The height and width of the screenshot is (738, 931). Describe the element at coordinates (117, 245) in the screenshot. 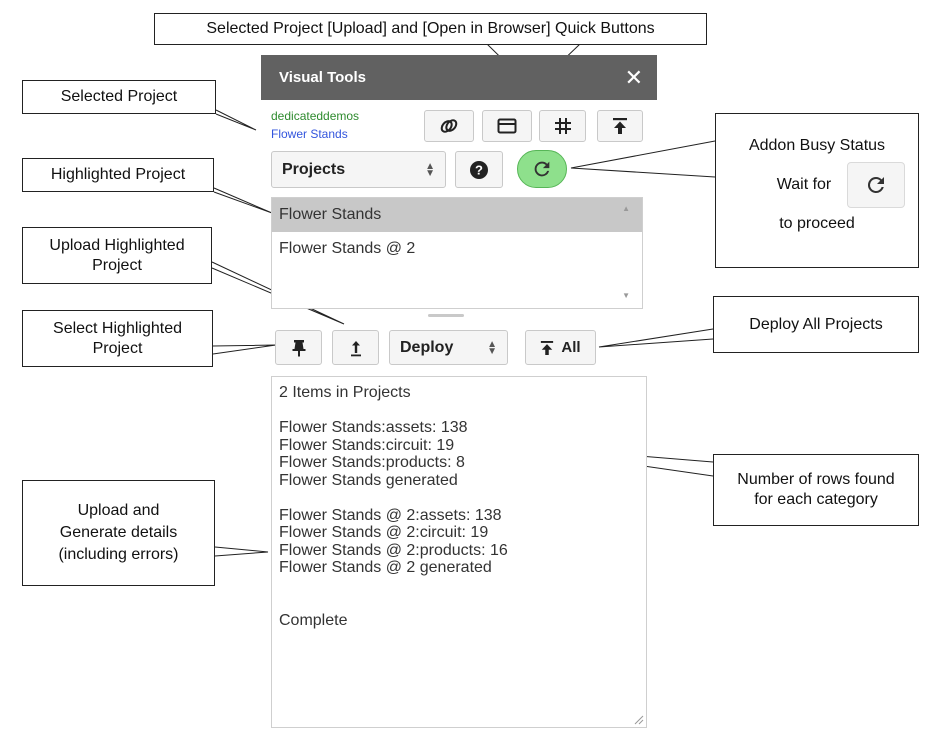

I see `callout-text: Upload Highlighted` at that location.